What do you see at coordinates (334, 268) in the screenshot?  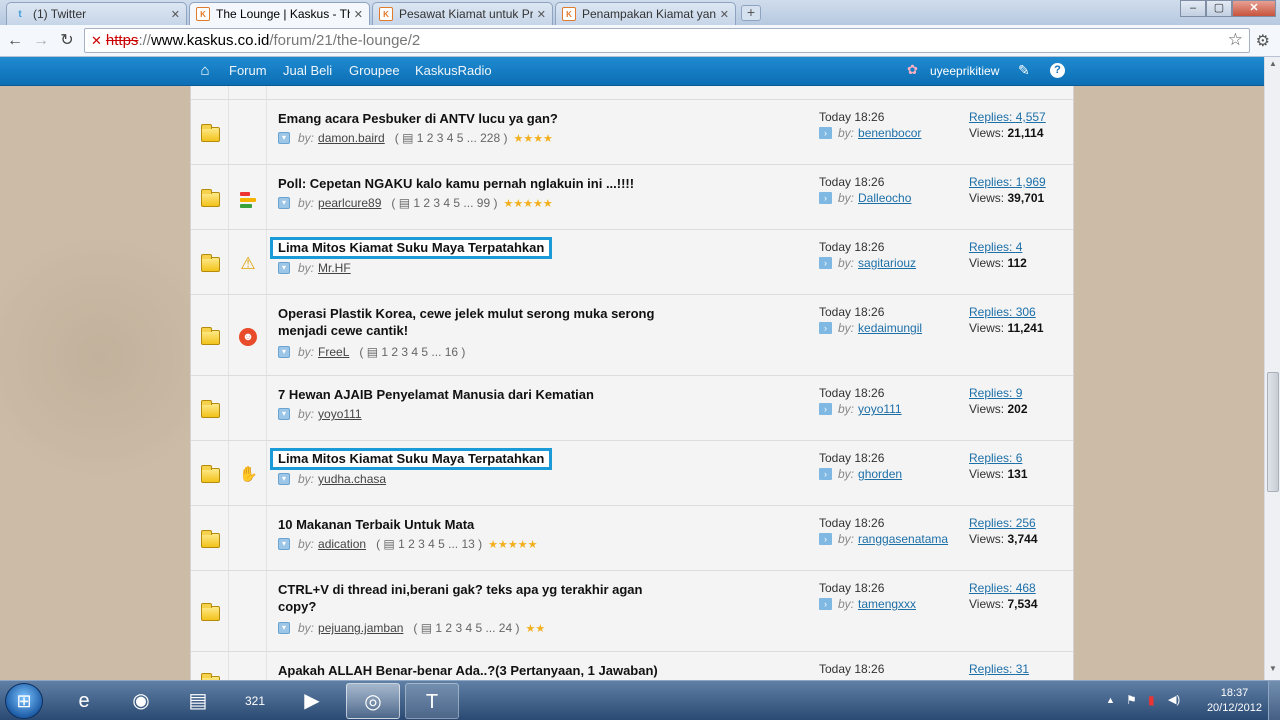 I see `author-link: Mr.HF` at bounding box center [334, 268].